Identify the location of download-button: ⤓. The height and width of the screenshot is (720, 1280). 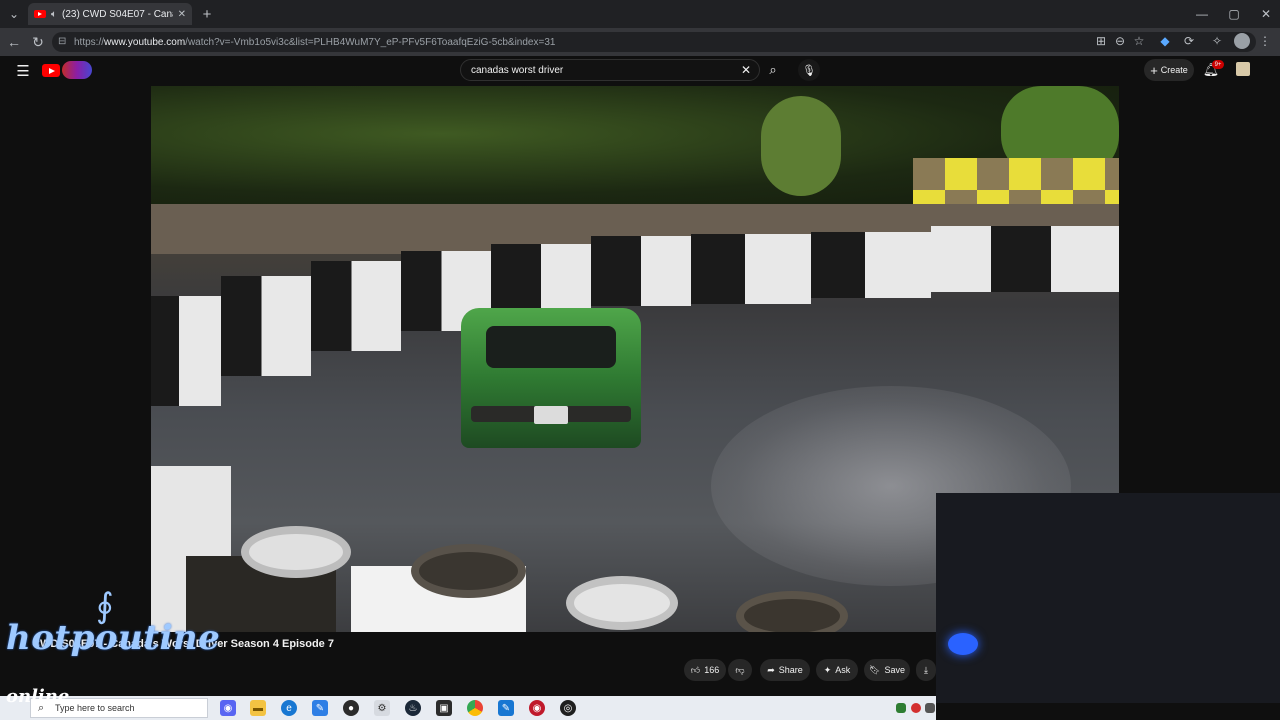
(926, 670).